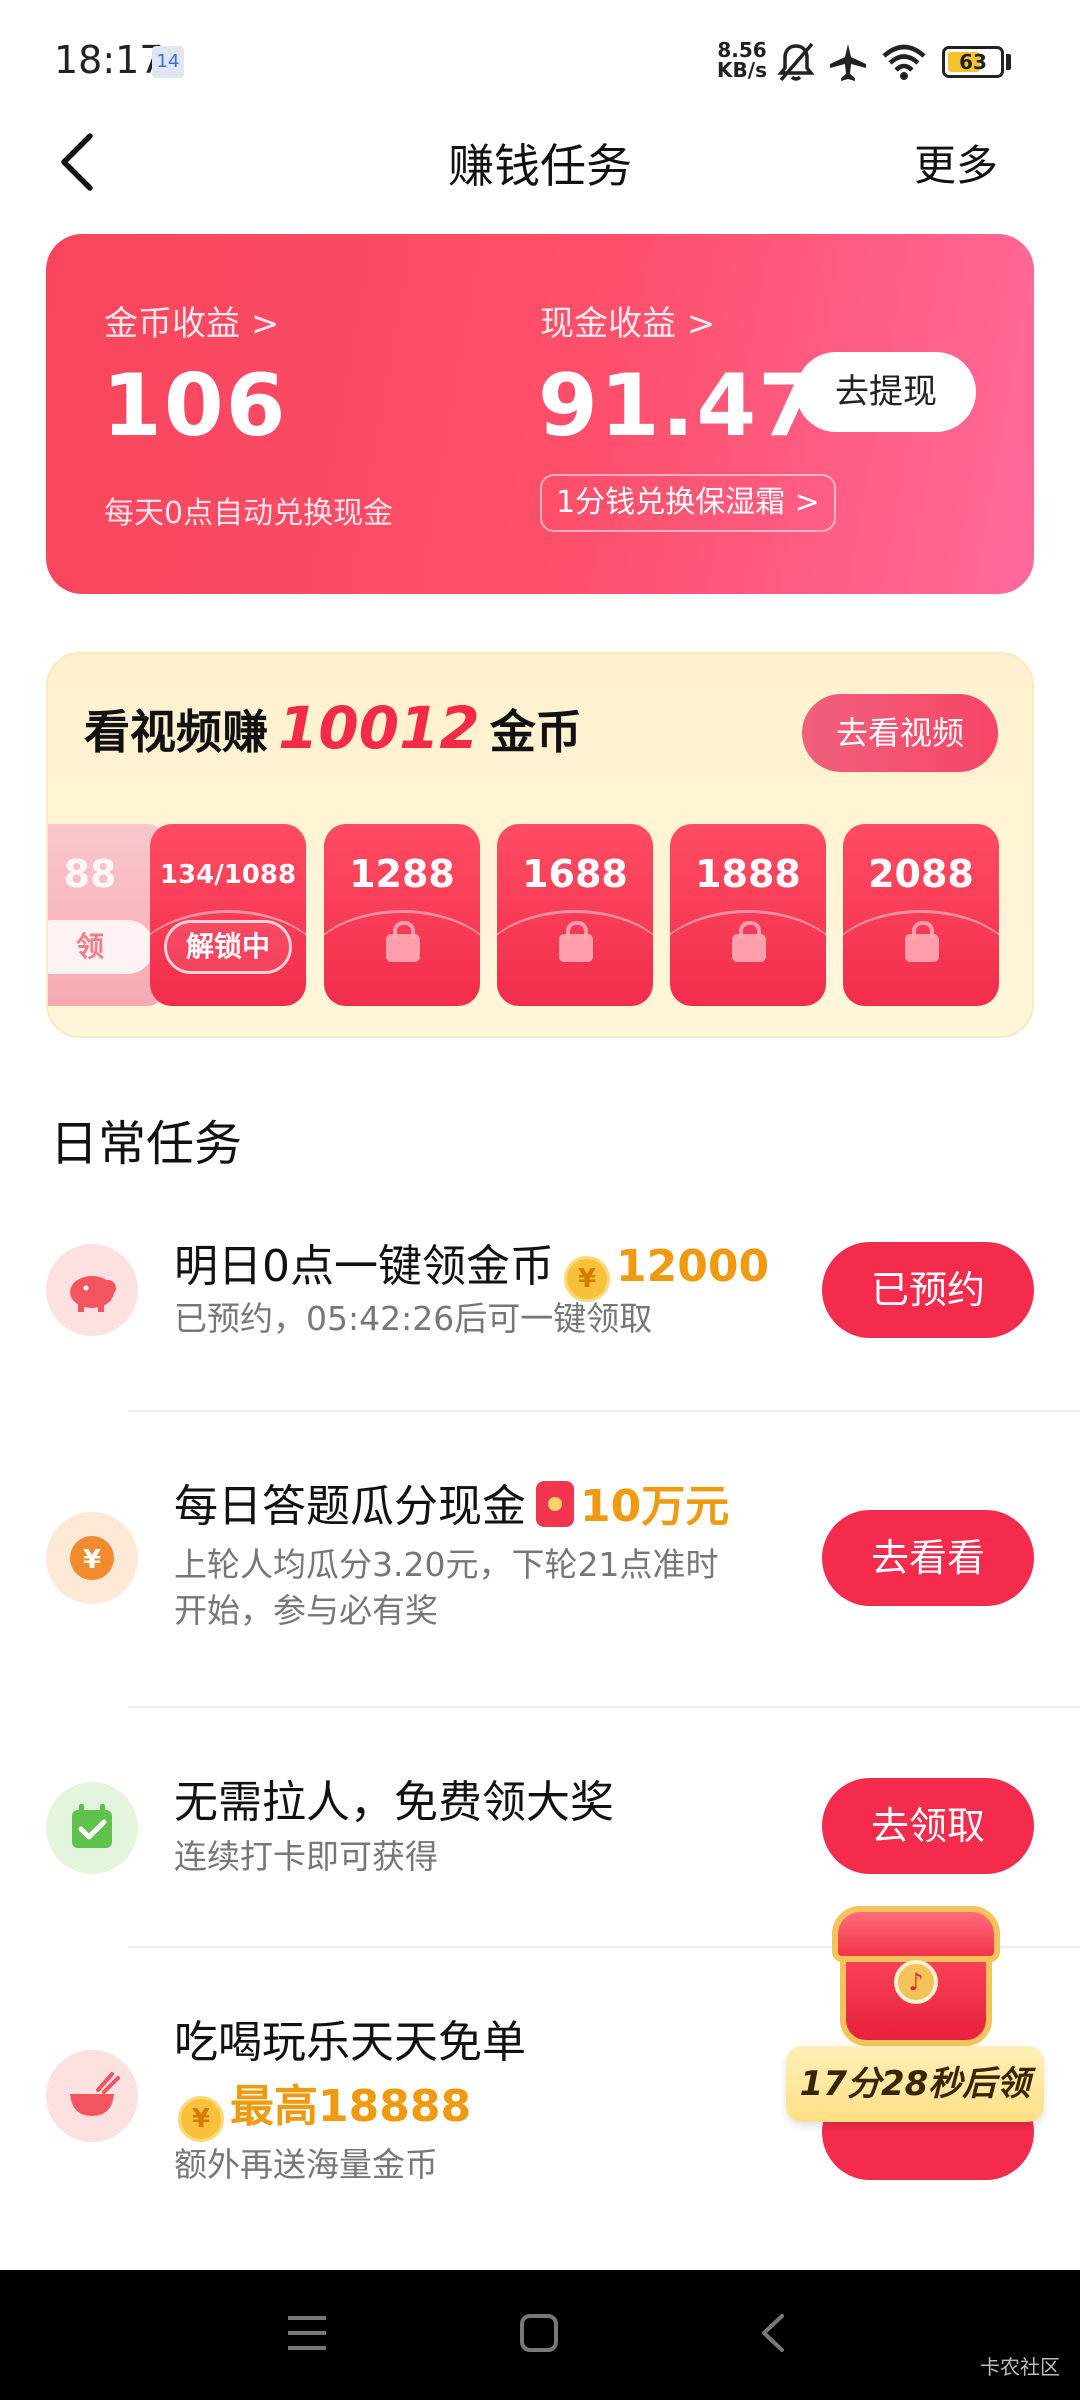 This screenshot has width=1080, height=2400. What do you see at coordinates (535, 732) in the screenshot?
I see `video-title-suffix: 金币` at bounding box center [535, 732].